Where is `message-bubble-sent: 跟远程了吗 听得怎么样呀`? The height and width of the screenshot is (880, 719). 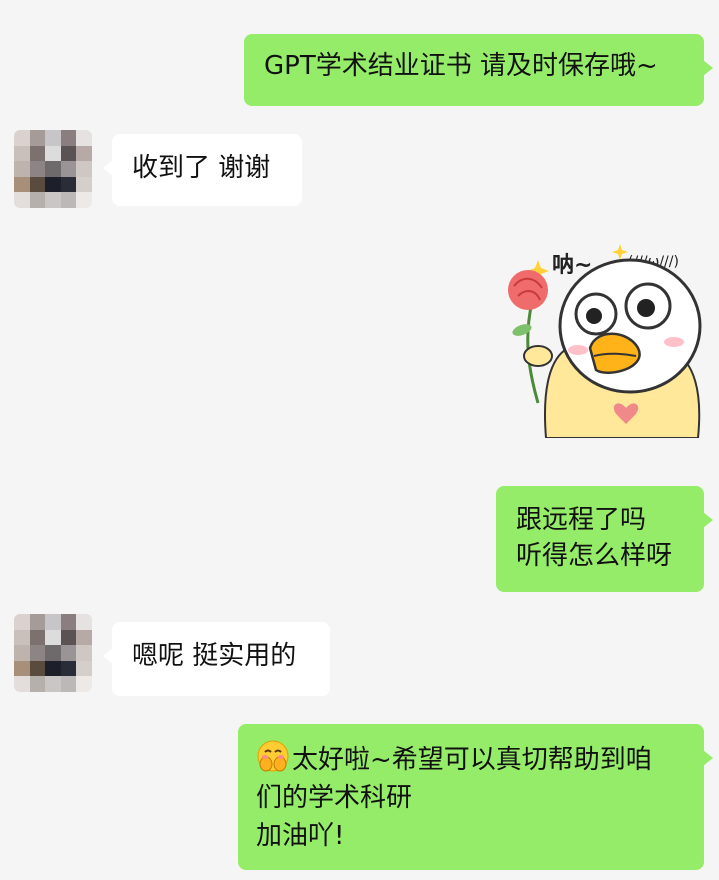 message-bubble-sent: 跟远程了吗 听得怎么样呀 is located at coordinates (604, 539).